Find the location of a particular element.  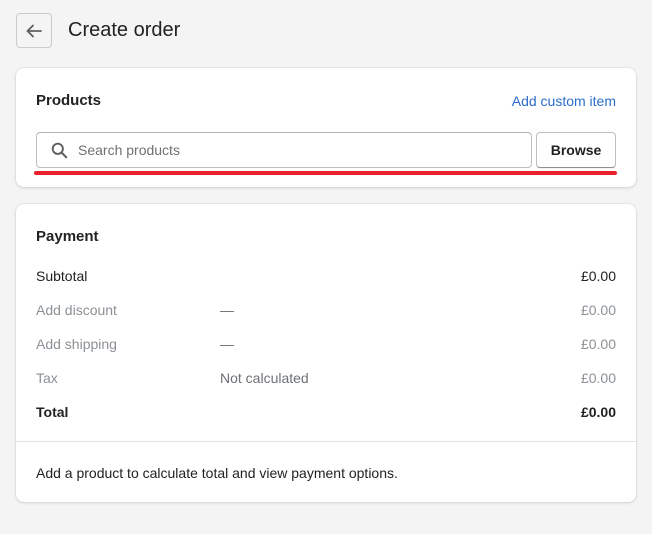

subtotal-row: Subtotal £0.00 is located at coordinates (326, 285).